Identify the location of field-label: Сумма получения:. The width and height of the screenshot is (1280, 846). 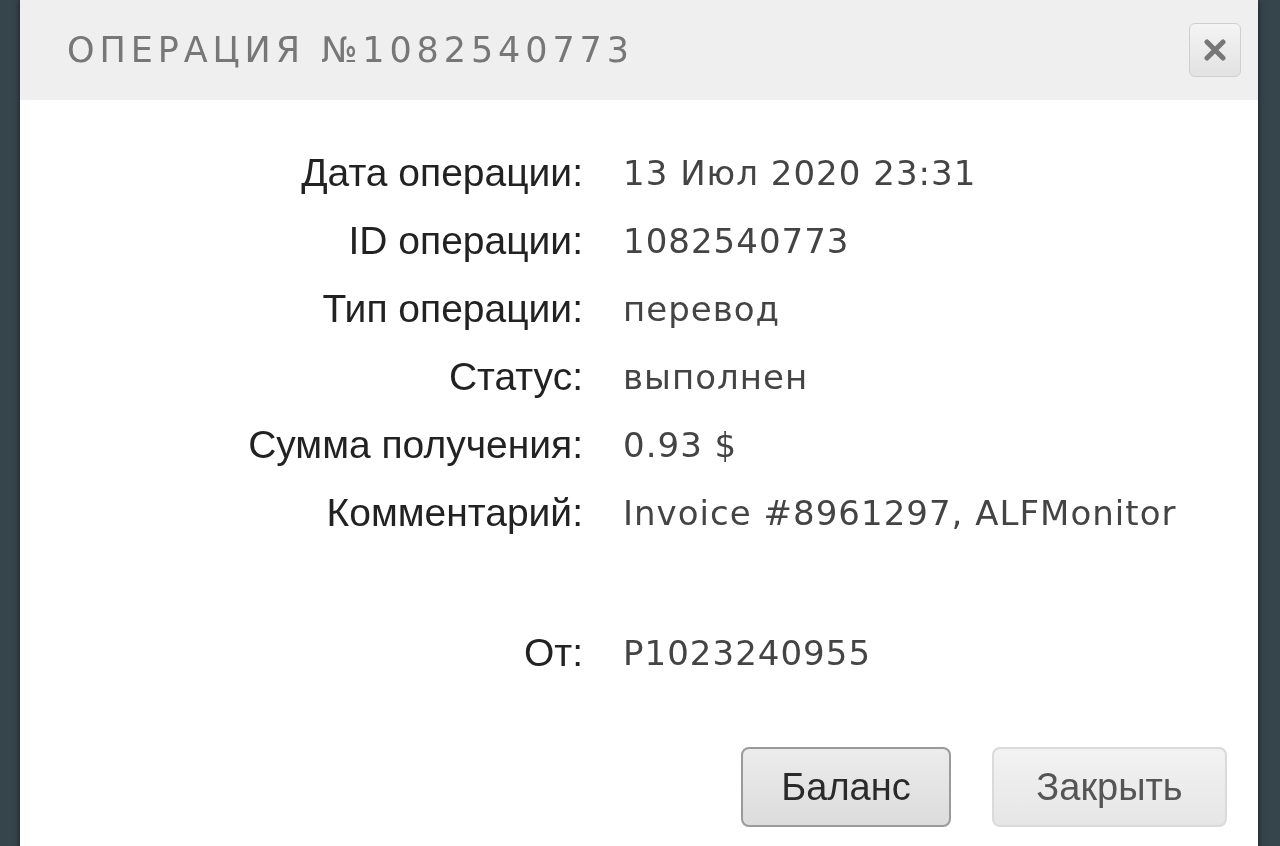
(415, 444).